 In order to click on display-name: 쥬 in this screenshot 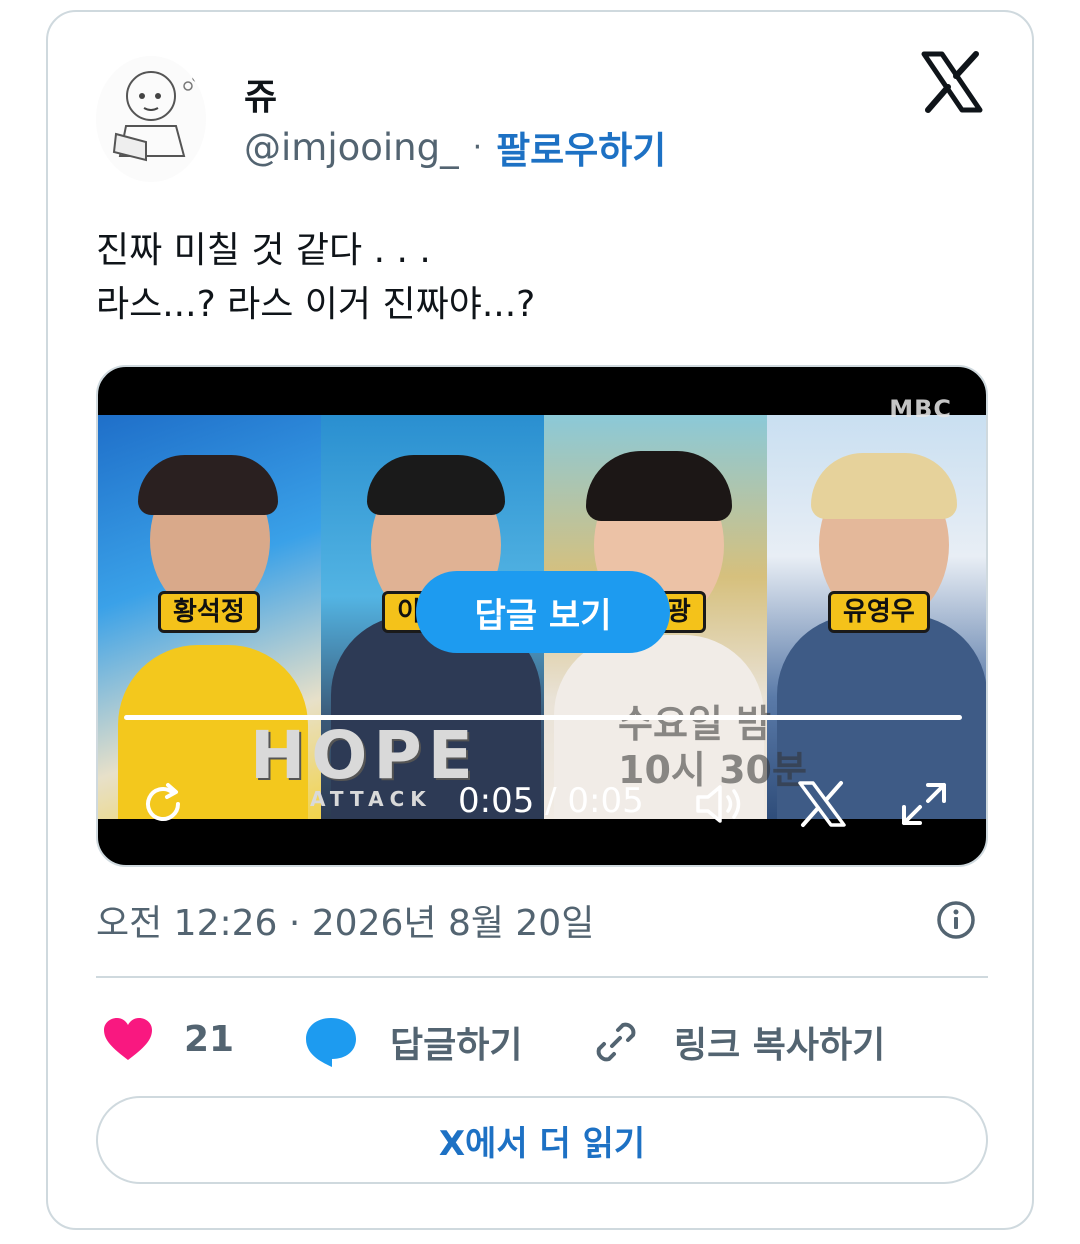, I will do `click(260, 94)`.